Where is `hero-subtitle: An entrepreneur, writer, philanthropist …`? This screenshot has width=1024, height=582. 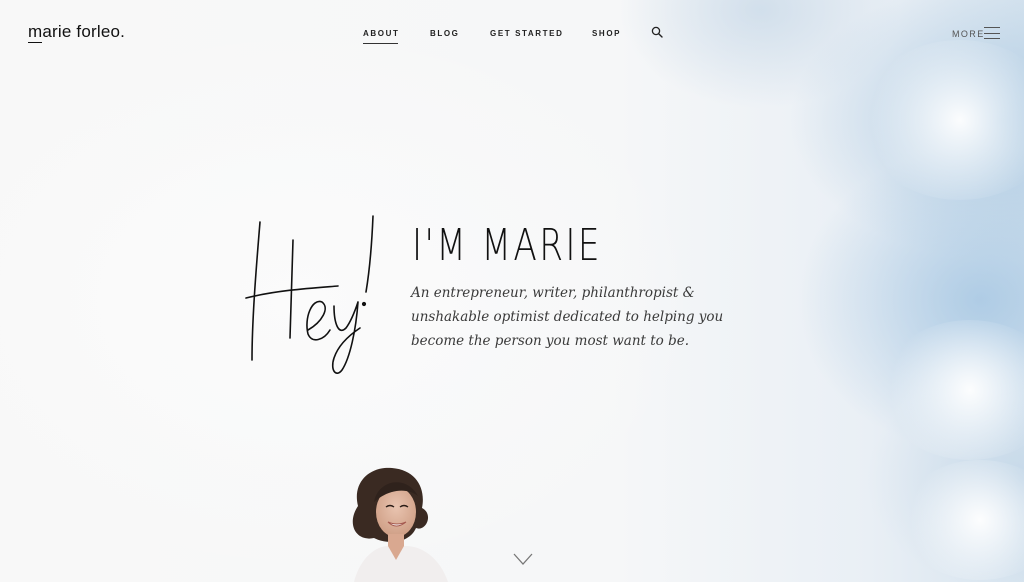
hero-subtitle: An entrepreneur, writer, philanthropist … is located at coordinates (567, 317).